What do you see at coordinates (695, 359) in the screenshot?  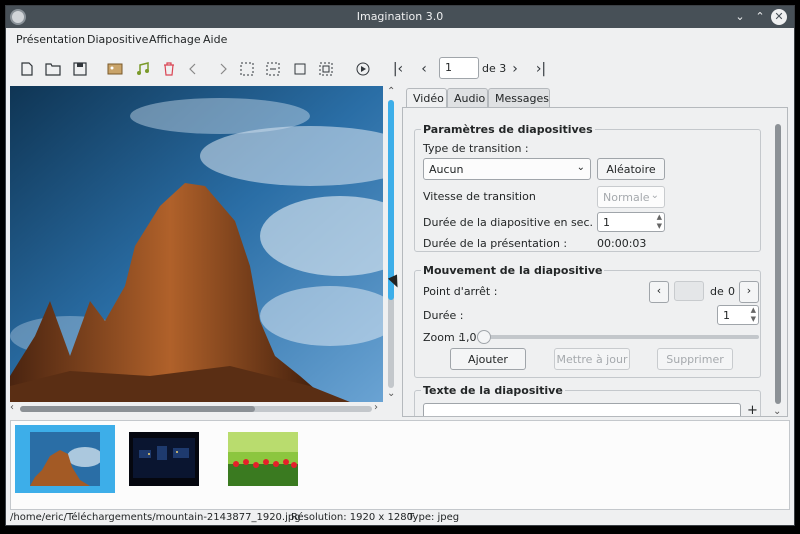 I see `delete-button: Supprimer` at bounding box center [695, 359].